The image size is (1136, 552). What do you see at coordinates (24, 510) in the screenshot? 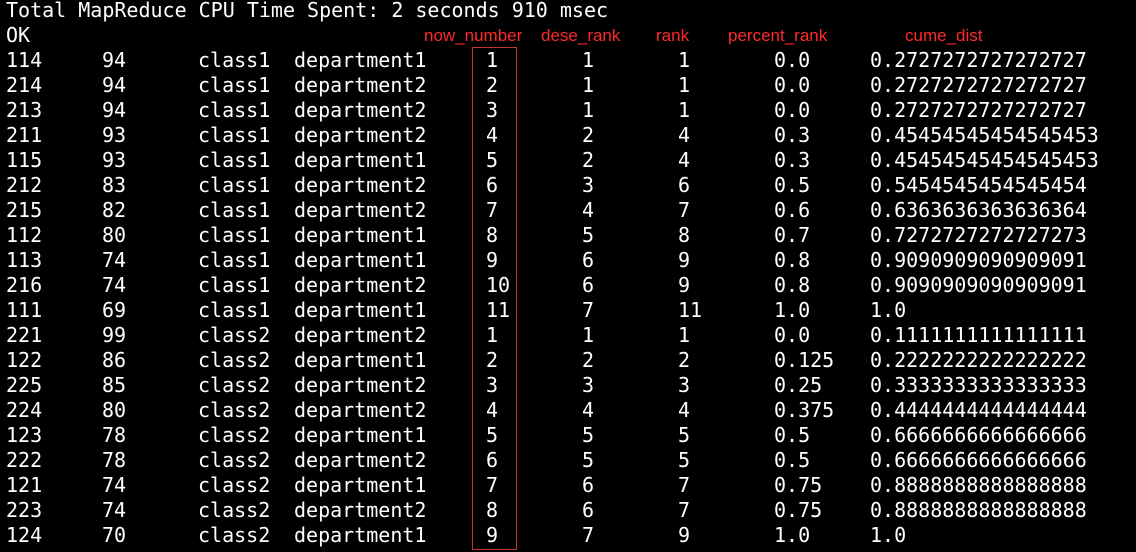
I see `cell-id: 223` at bounding box center [24, 510].